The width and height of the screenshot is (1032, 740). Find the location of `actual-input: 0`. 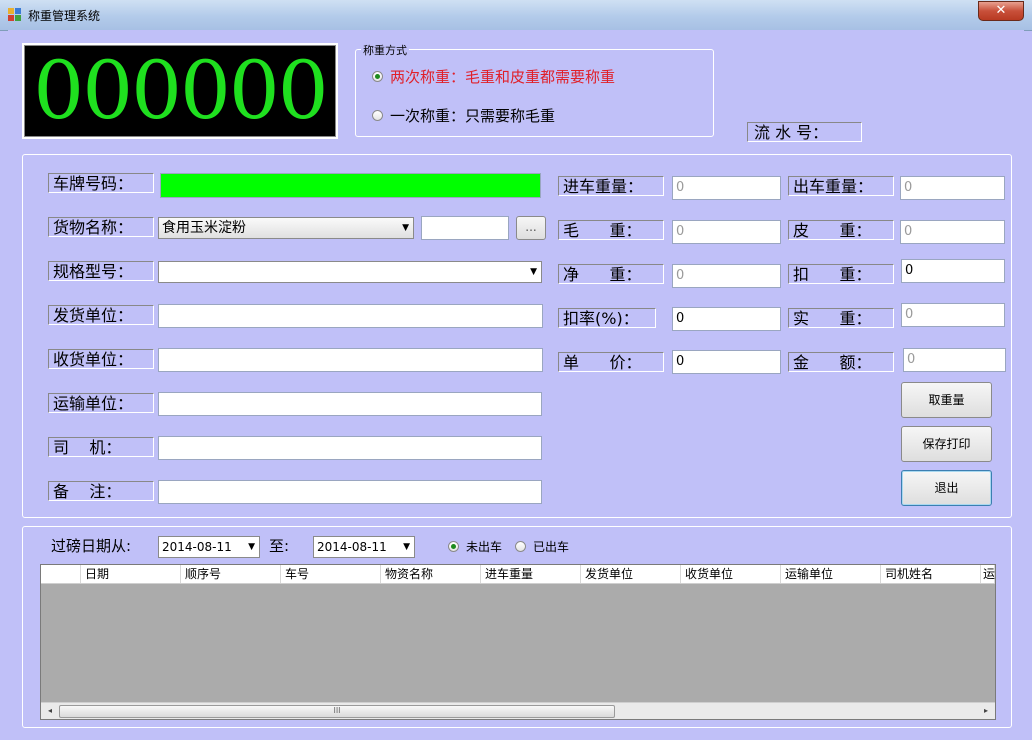

actual-input: 0 is located at coordinates (953, 315).